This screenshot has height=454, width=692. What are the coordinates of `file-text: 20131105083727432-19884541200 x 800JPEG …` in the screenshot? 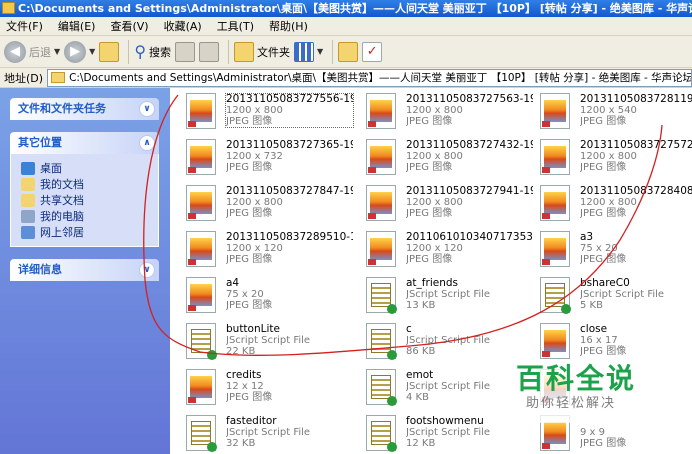 It's located at (469, 156).